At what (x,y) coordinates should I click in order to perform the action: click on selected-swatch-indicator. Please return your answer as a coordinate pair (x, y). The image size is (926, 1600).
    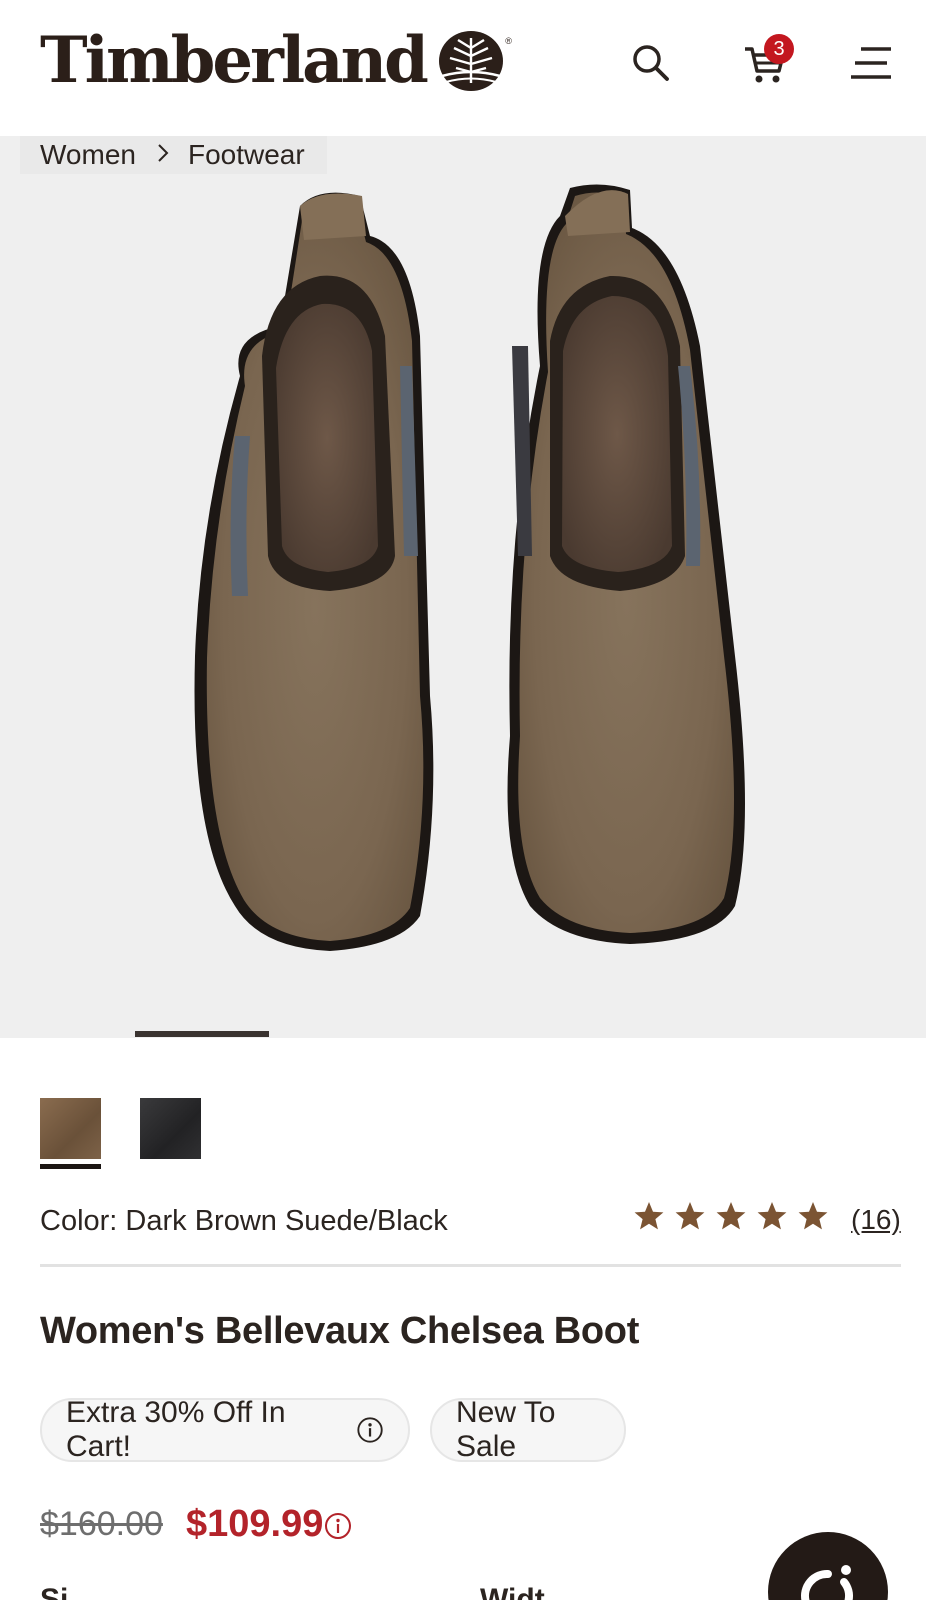
    Looking at the image, I should click on (70, 1166).